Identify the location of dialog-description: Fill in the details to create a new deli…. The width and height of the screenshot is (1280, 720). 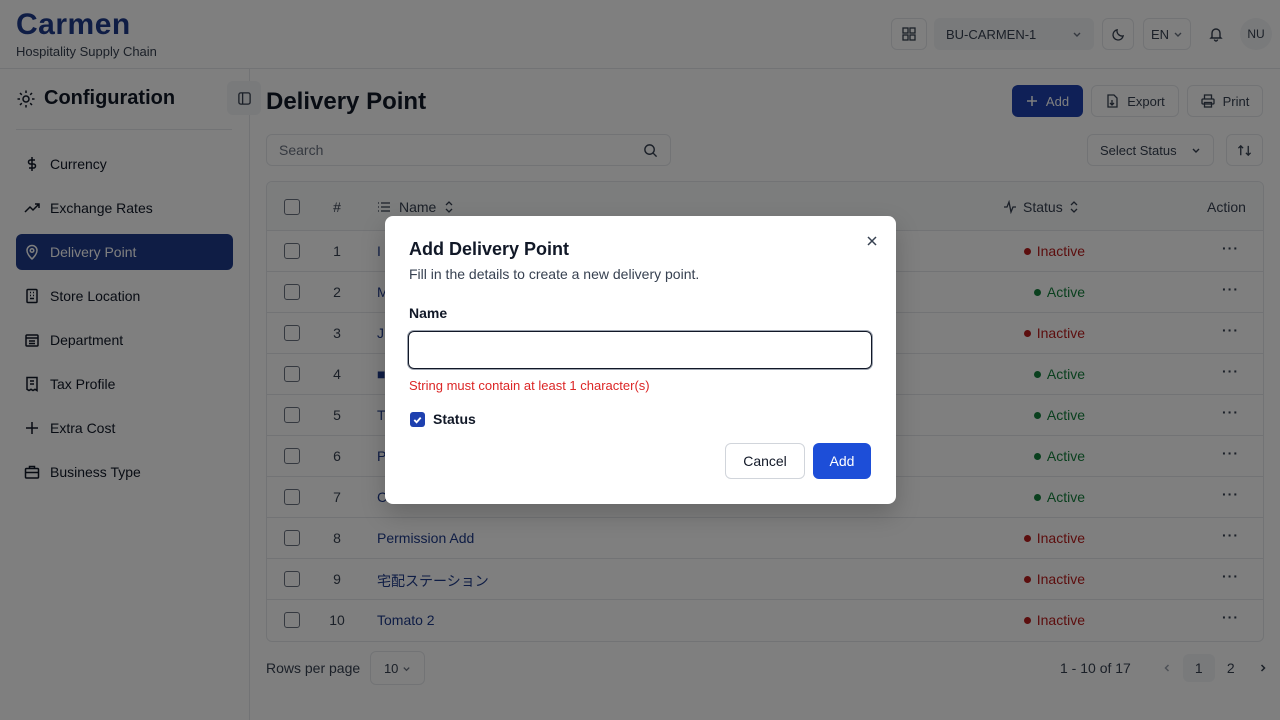
(554, 274).